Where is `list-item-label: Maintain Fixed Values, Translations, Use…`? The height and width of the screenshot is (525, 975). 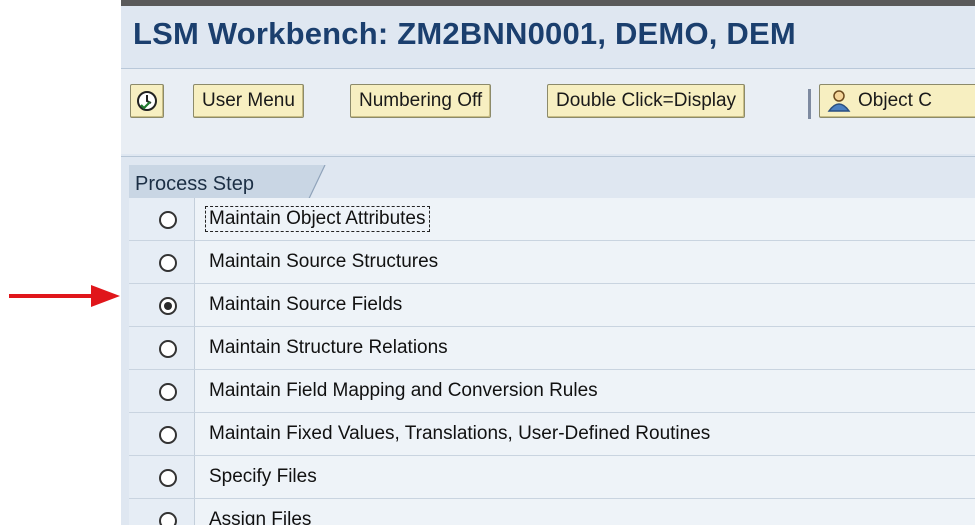
list-item-label: Maintain Fixed Values, Translations, Use… is located at coordinates (459, 434).